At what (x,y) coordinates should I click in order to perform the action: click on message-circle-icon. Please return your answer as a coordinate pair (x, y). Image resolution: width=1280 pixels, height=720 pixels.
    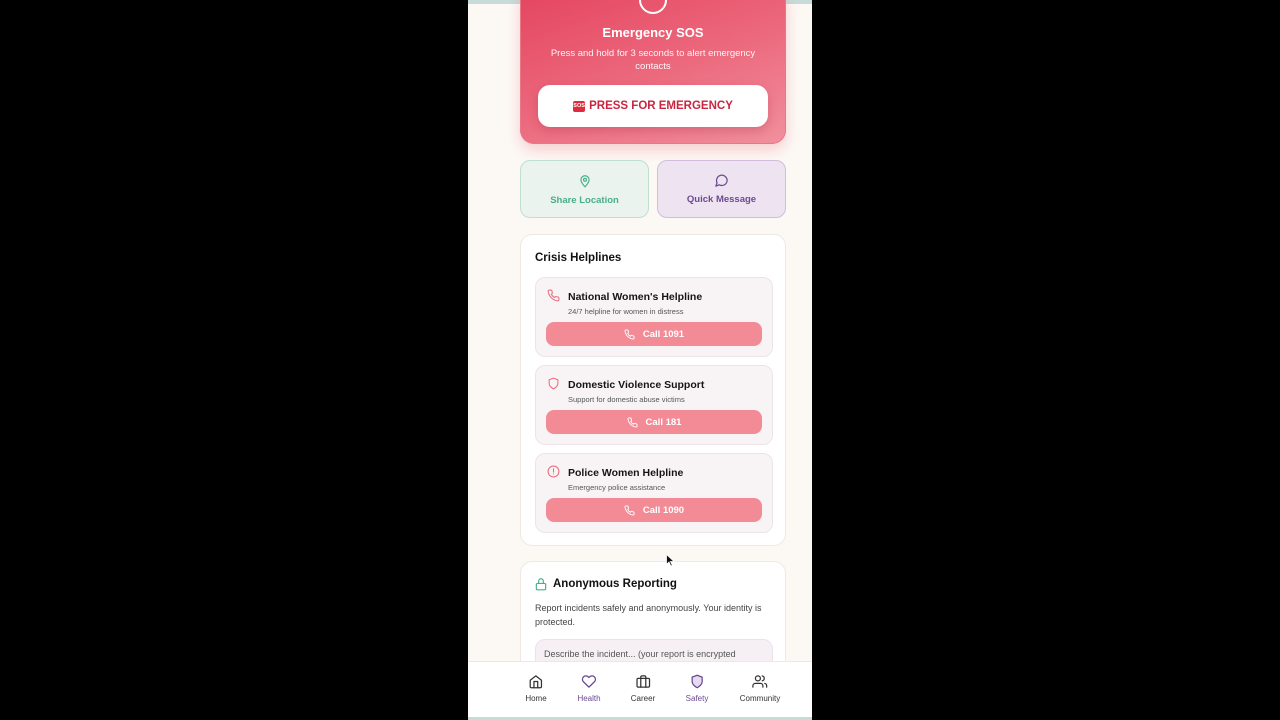
    Looking at the image, I should click on (721, 180).